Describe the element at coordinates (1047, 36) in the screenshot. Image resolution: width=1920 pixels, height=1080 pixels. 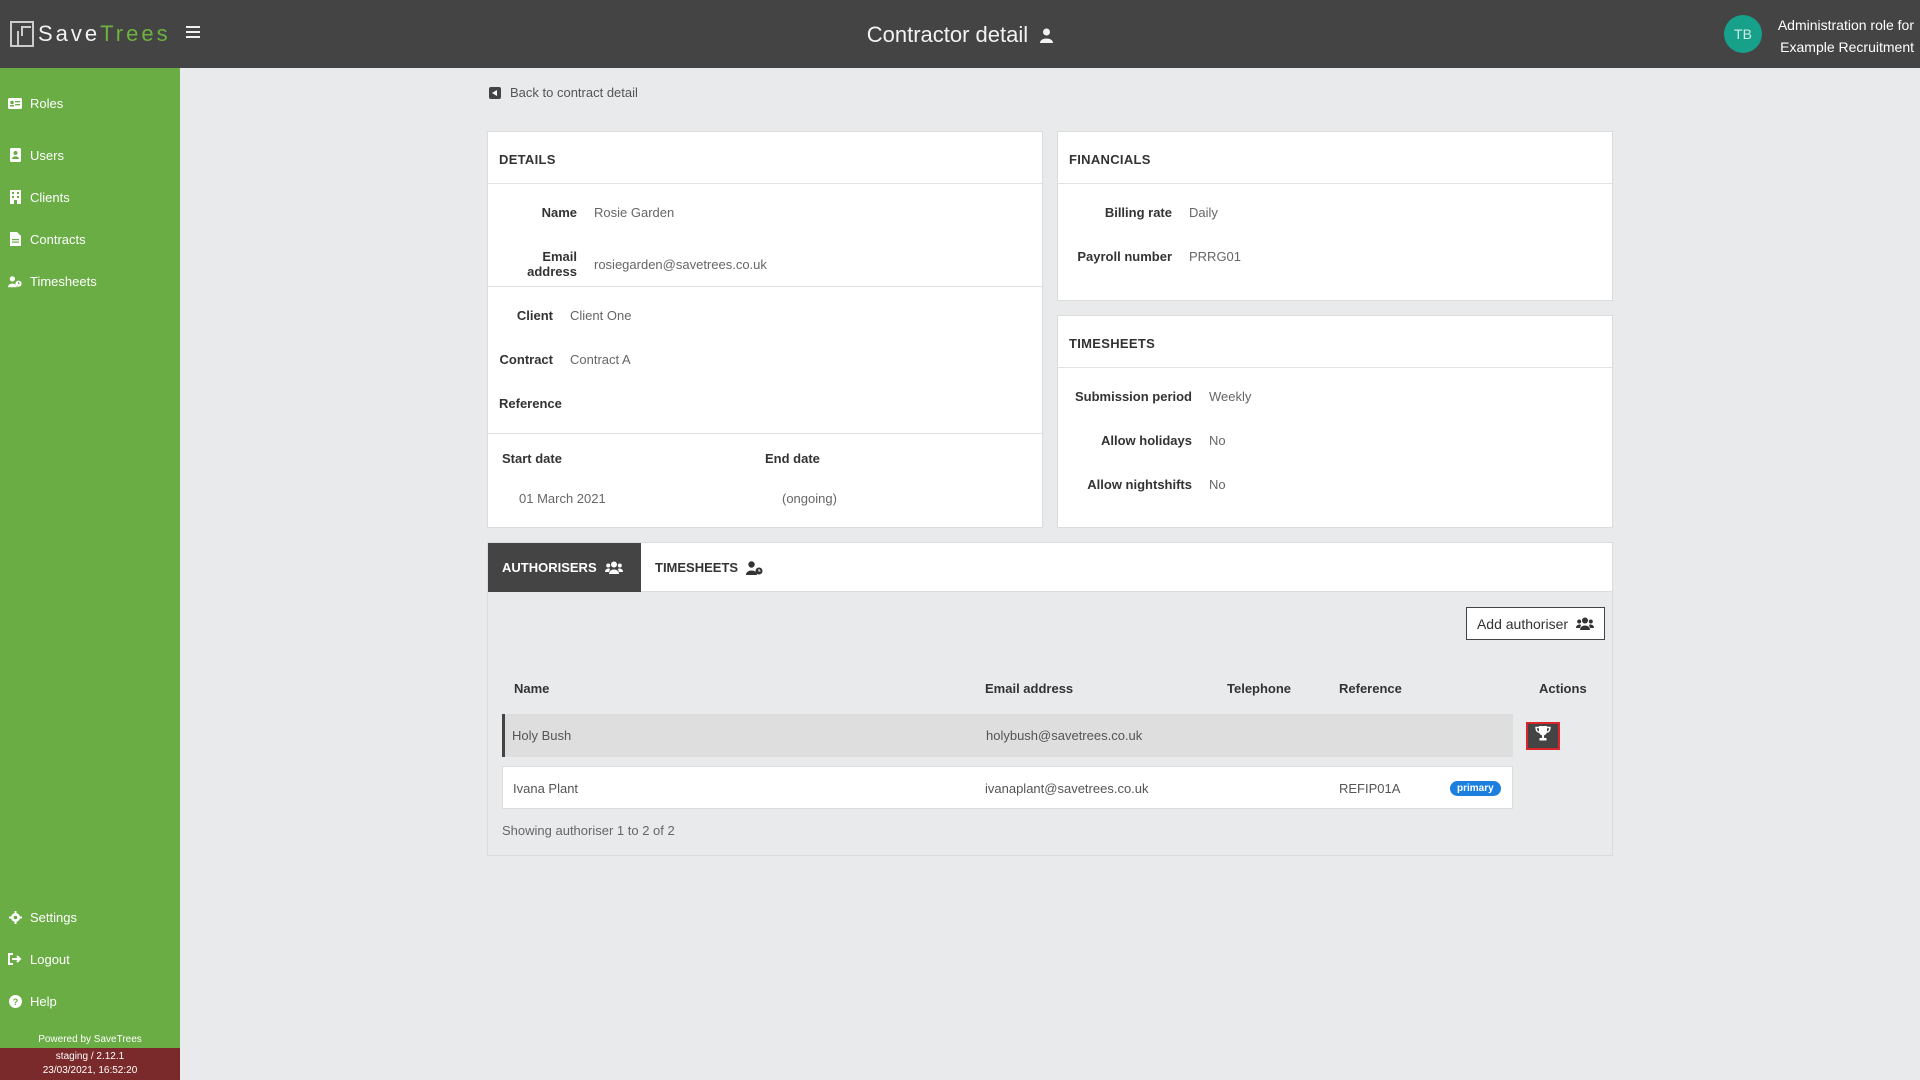
I see `user-icon` at that location.